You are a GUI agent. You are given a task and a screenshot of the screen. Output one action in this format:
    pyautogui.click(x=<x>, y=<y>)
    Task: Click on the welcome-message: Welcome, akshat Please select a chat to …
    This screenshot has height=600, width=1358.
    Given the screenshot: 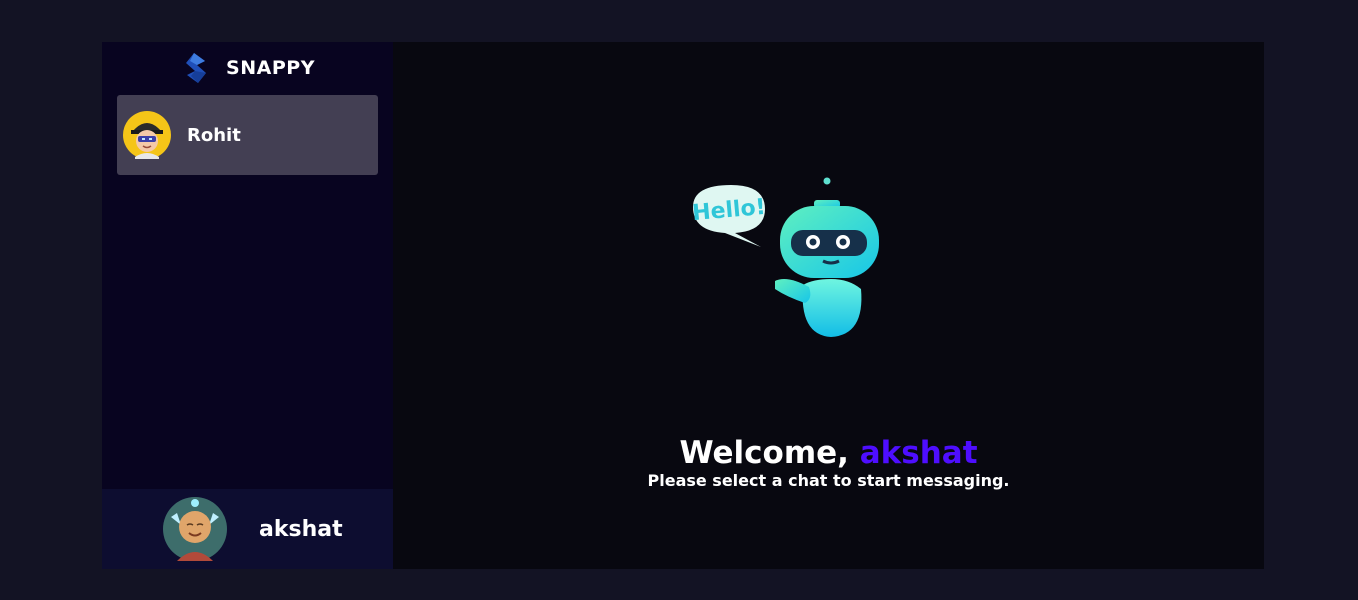 What is the action you would take?
    pyautogui.click(x=828, y=462)
    